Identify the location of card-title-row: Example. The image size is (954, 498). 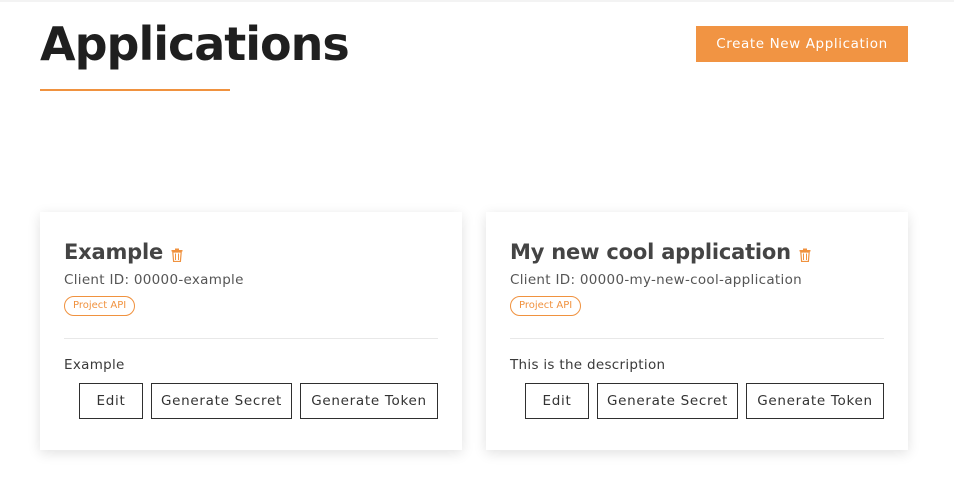
(123, 252).